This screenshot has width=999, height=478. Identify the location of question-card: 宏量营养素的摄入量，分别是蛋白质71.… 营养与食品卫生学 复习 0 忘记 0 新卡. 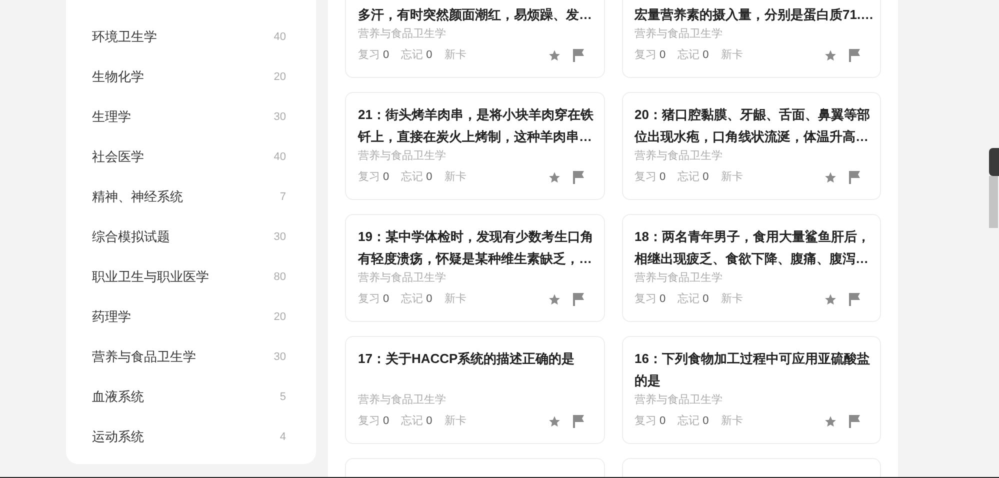
(751, 39).